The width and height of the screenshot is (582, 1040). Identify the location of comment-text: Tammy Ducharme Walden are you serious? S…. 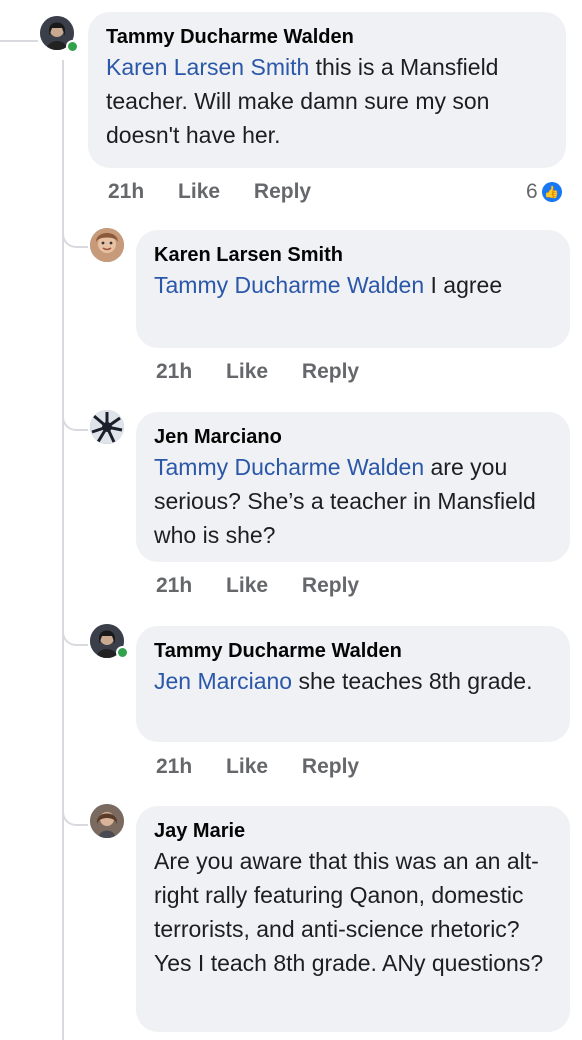
(345, 501).